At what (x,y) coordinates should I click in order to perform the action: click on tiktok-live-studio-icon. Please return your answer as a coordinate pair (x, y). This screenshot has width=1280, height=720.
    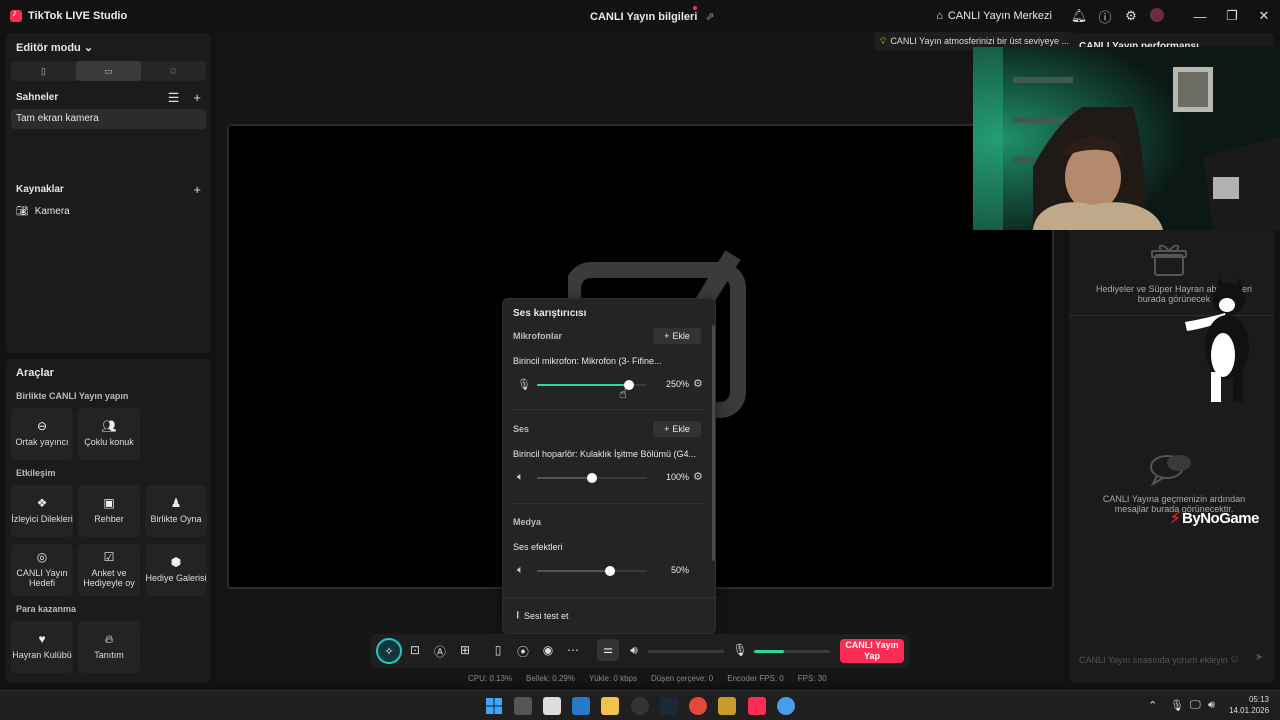
    Looking at the image, I should click on (757, 706).